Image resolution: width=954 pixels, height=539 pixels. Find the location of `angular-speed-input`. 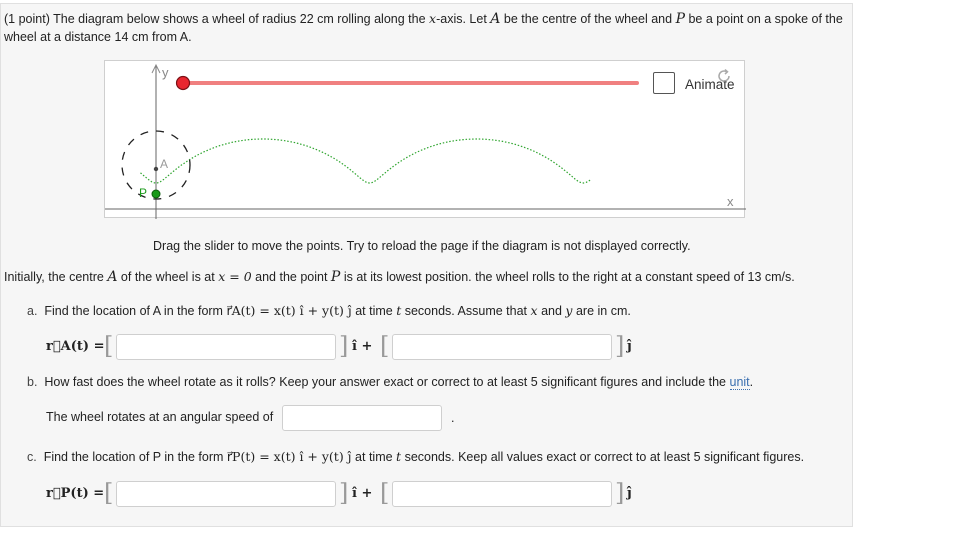

angular-speed-input is located at coordinates (362, 418).